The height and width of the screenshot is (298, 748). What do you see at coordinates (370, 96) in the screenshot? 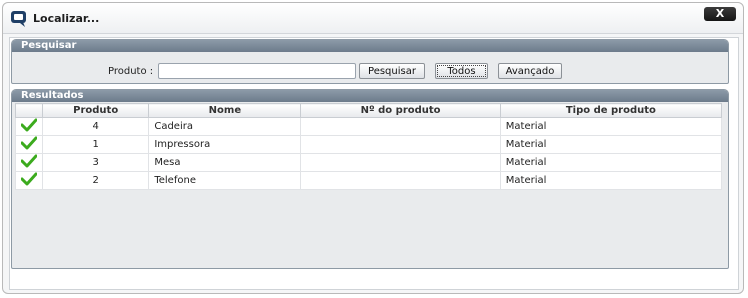
I see `results-group-header: Resultados` at bounding box center [370, 96].